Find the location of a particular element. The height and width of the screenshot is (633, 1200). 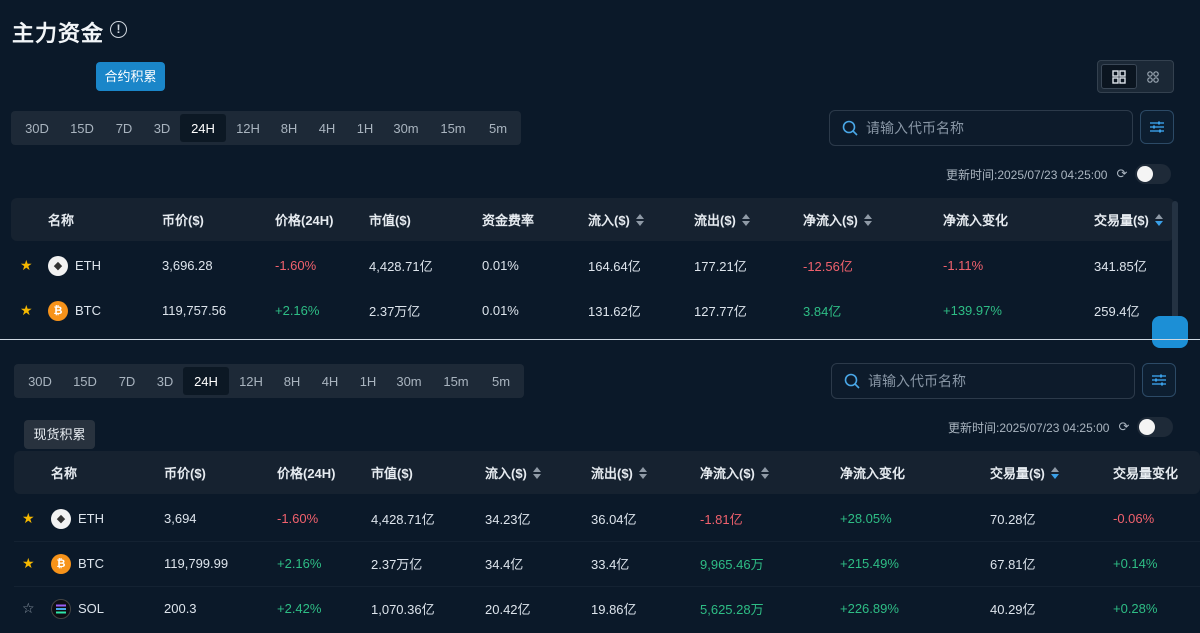

info-icon: ! is located at coordinates (118, 29).